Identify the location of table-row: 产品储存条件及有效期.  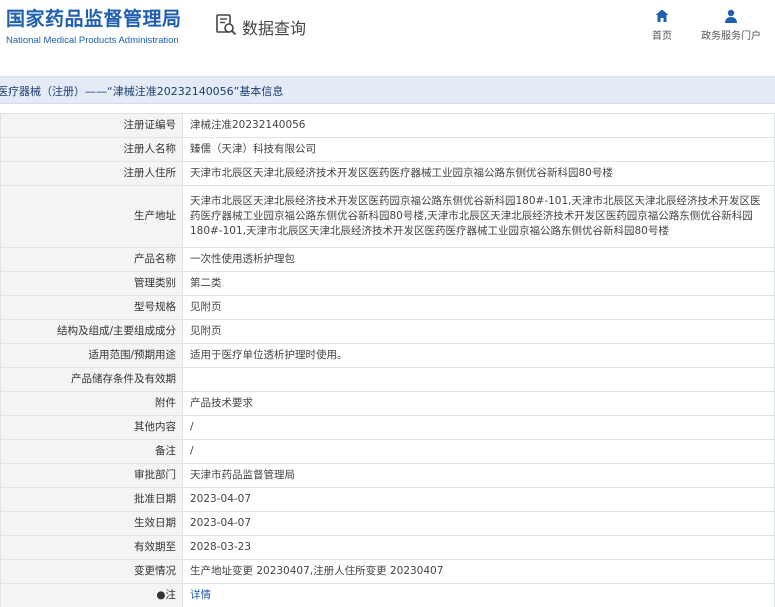
(387, 379).